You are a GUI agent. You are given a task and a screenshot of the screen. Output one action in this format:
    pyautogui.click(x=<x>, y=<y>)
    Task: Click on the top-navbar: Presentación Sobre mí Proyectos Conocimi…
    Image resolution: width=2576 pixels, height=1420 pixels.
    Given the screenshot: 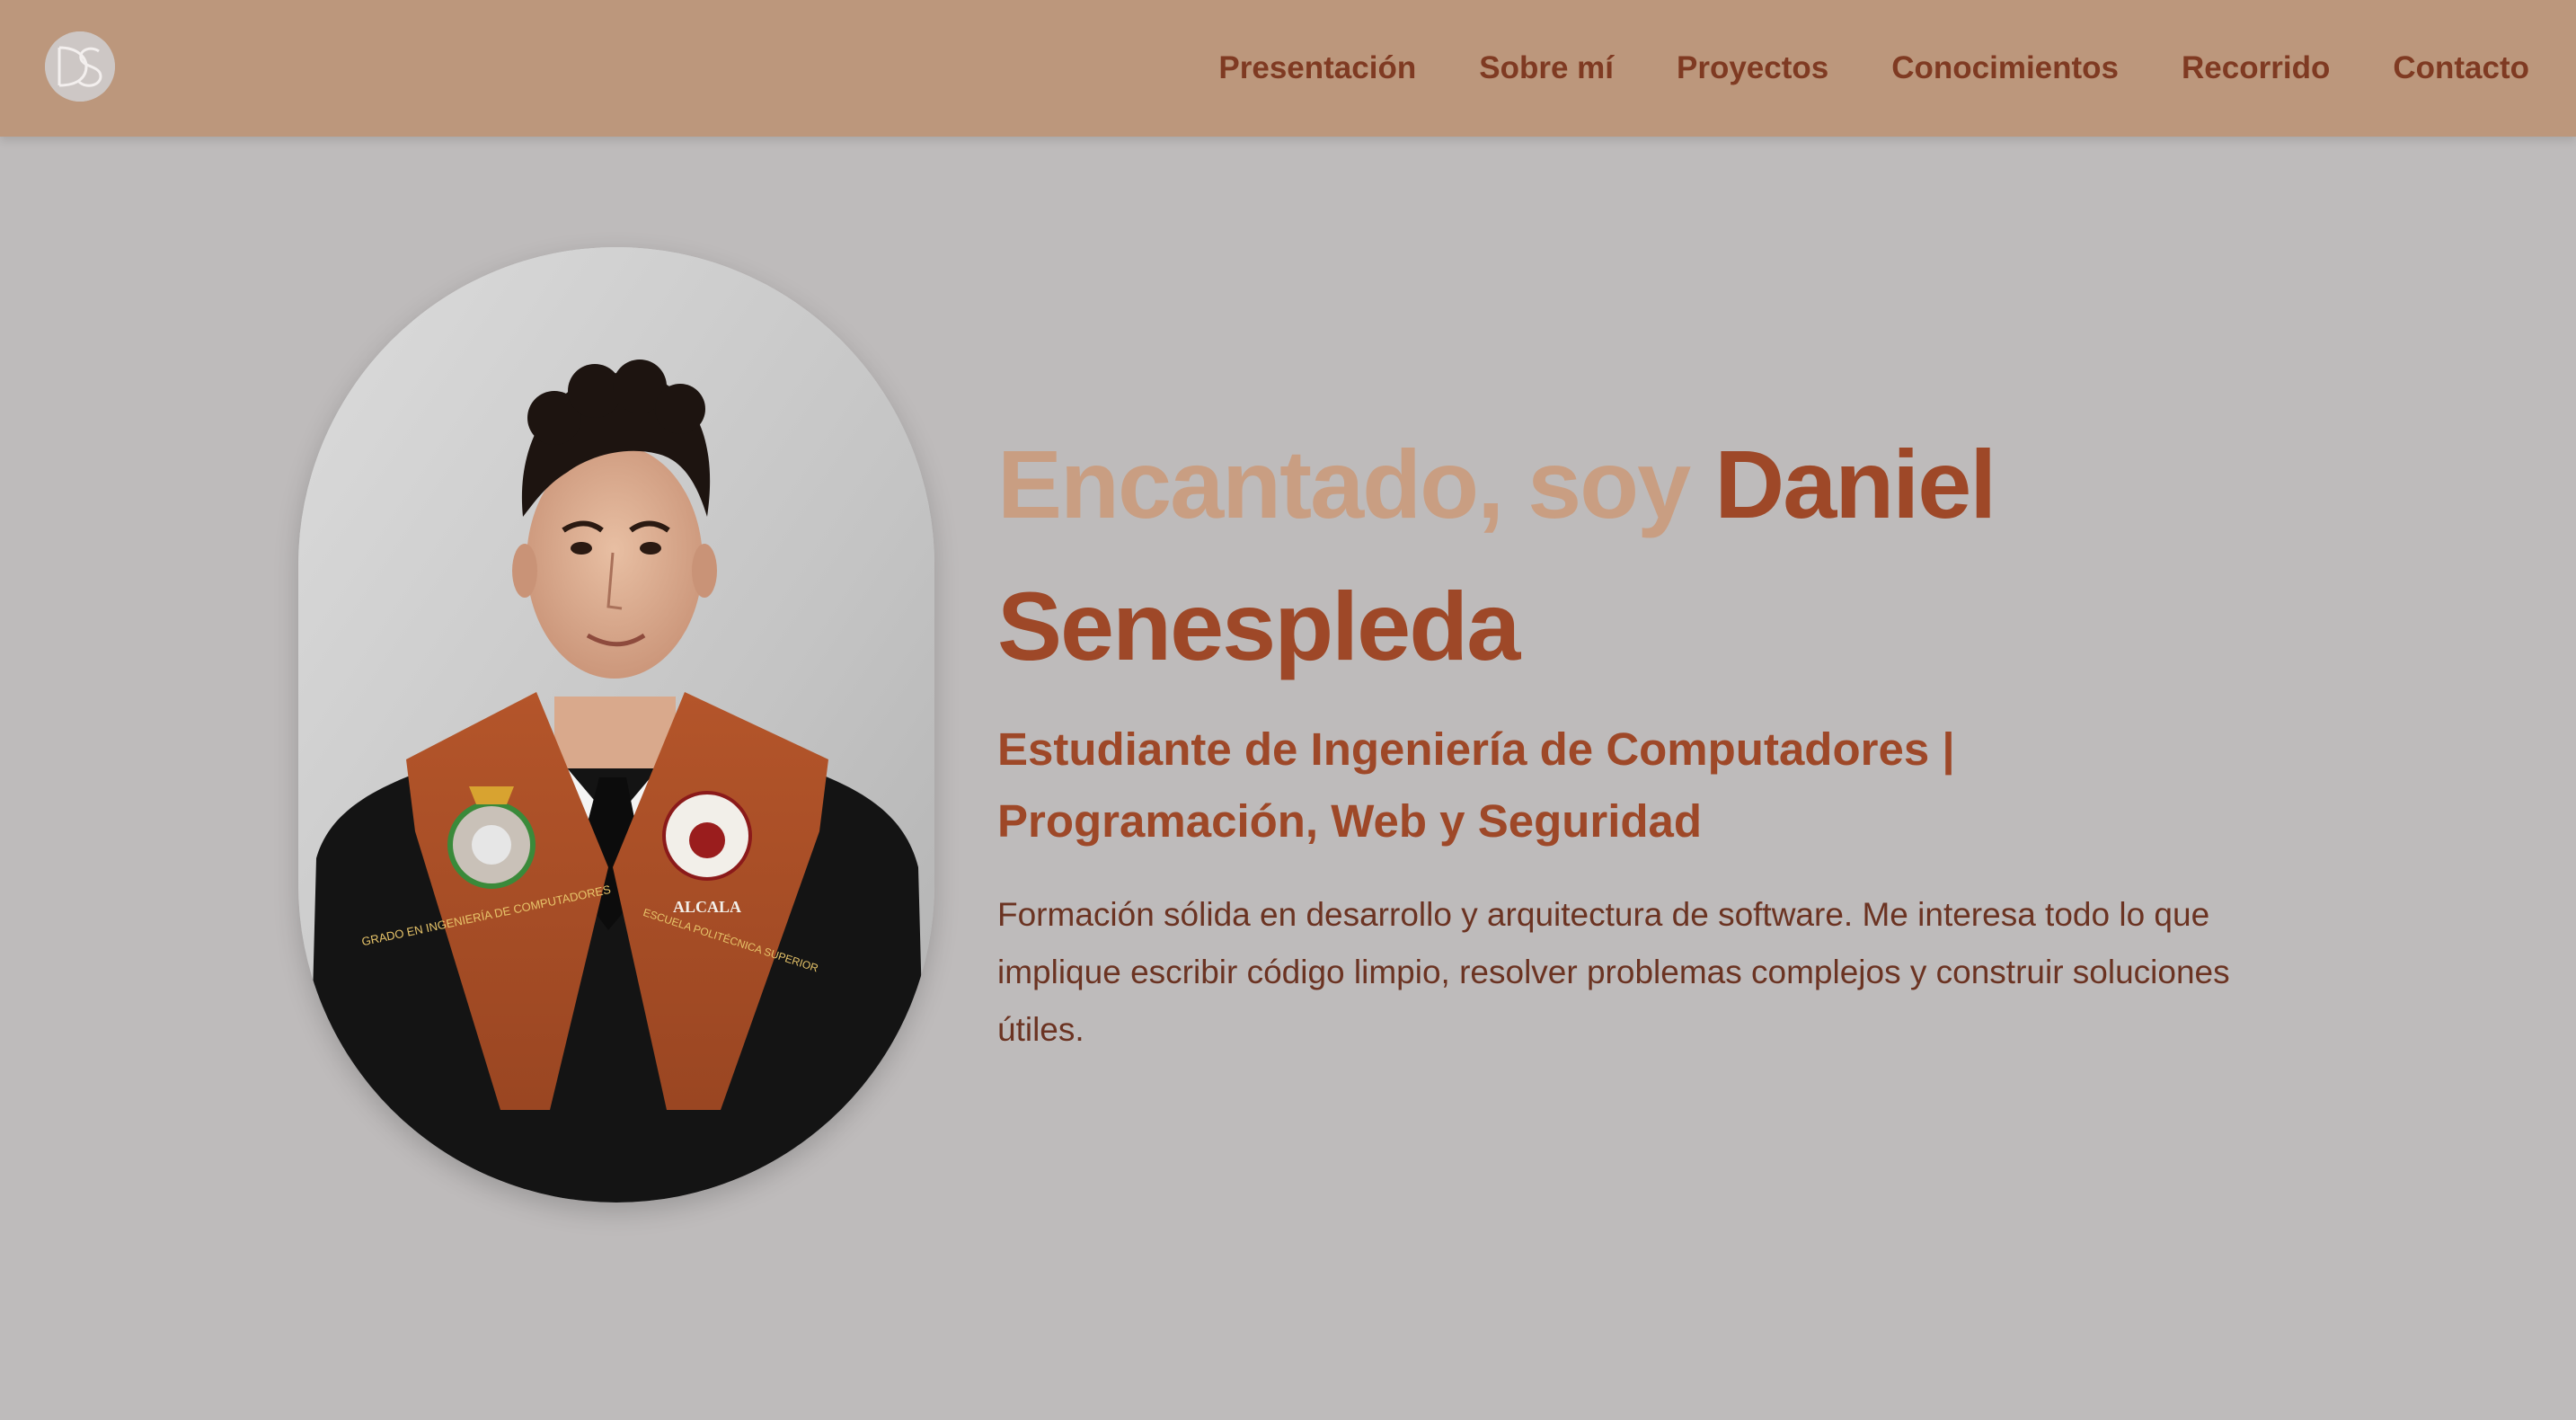 What is the action you would take?
    pyautogui.click(x=1288, y=68)
    